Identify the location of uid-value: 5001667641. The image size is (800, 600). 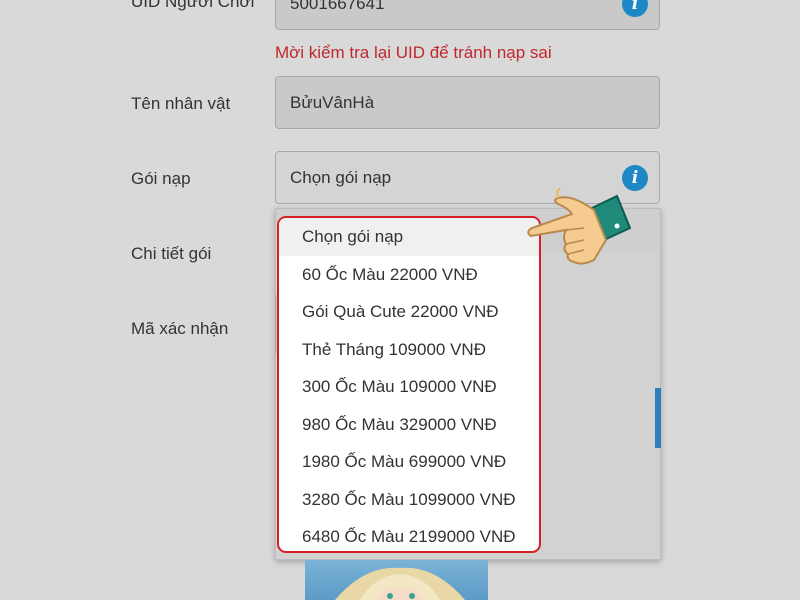
(337, 6).